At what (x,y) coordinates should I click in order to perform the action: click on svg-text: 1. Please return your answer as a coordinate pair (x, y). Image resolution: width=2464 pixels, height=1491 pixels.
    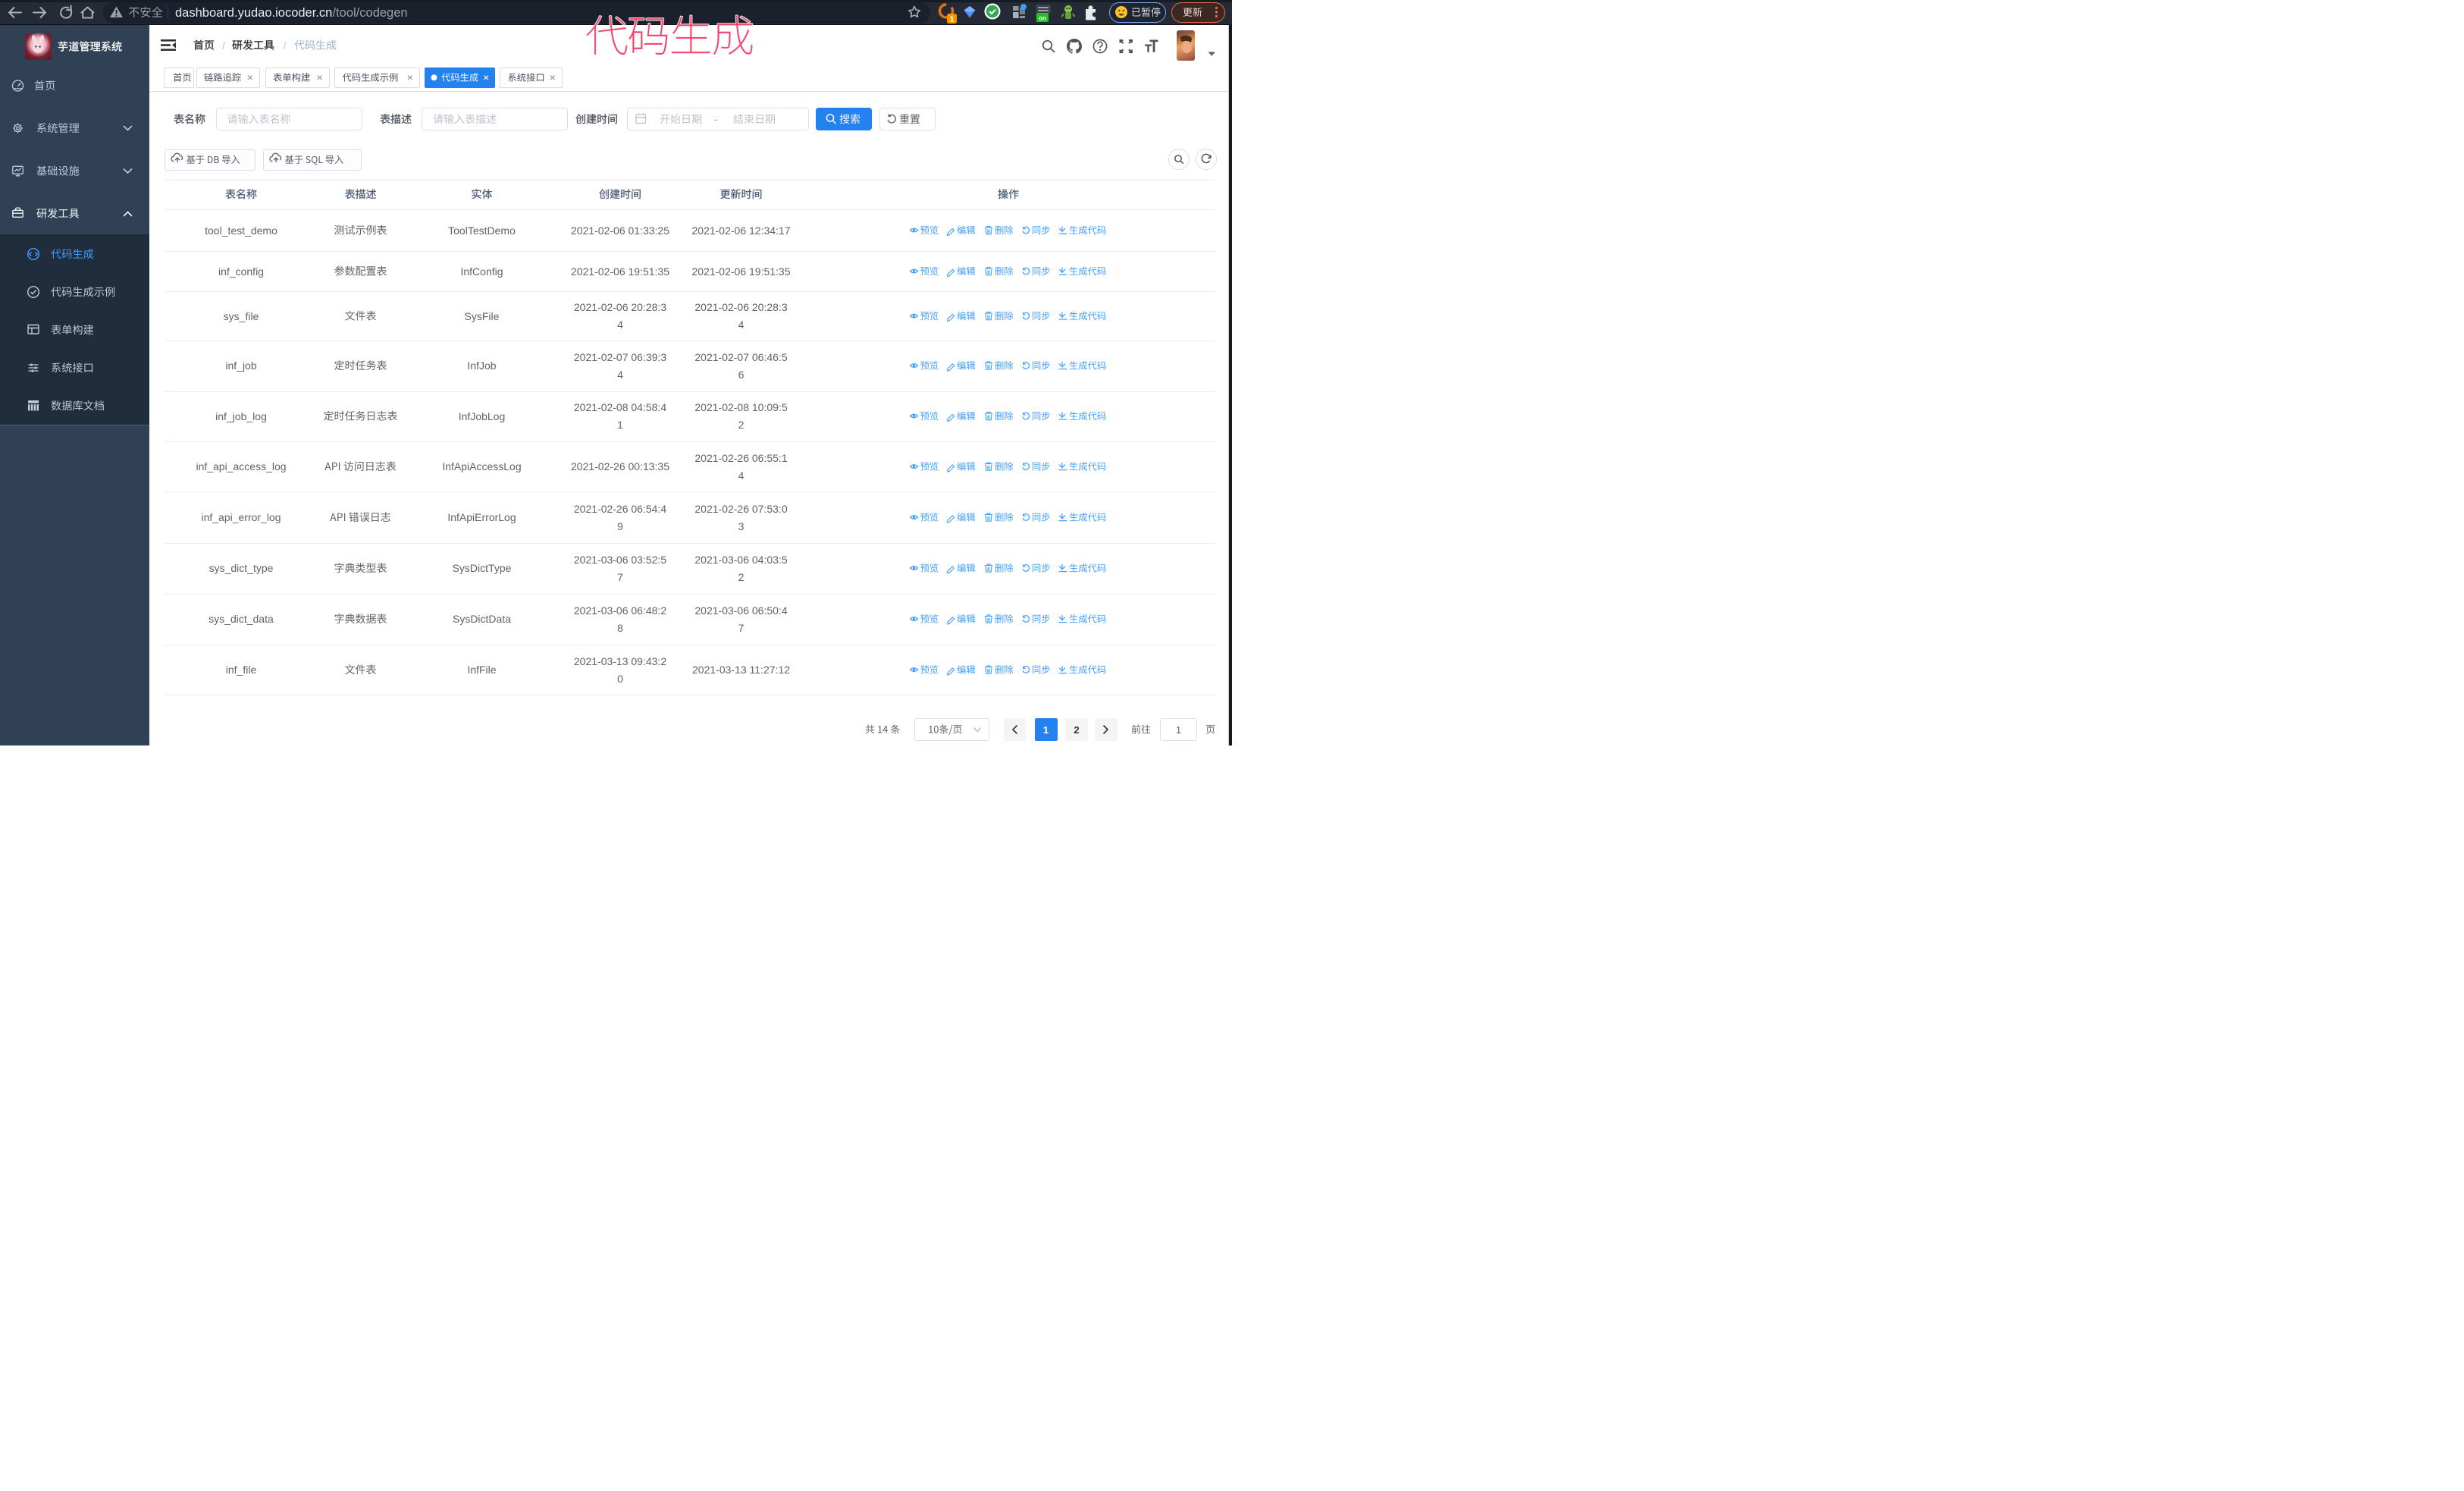
    Looking at the image, I should click on (952, 19).